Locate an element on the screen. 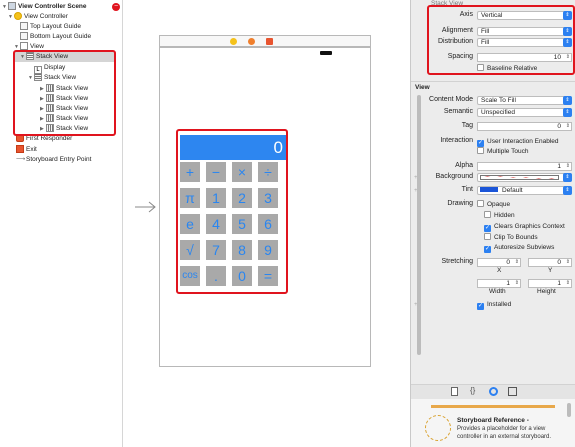 Image resolution: width=575 pixels, height=447 pixels. opaque-checkbox: Opaque is located at coordinates (493, 205).